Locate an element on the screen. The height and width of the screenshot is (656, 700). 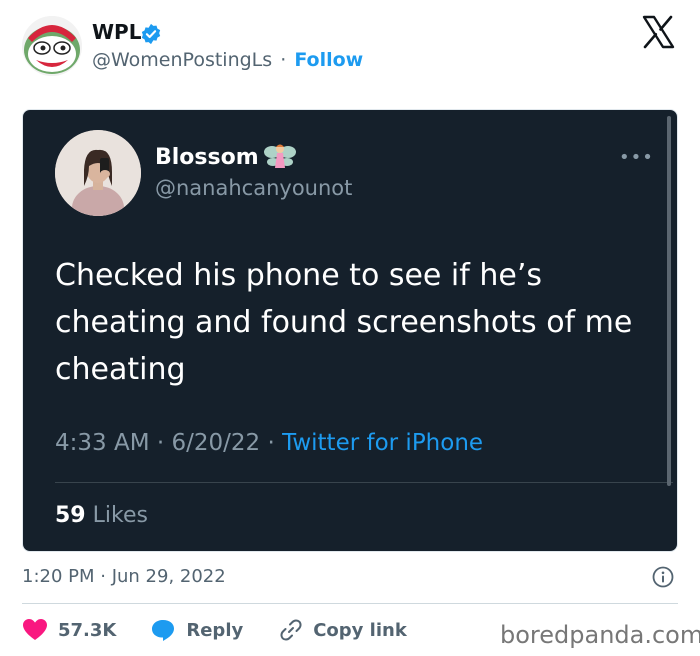
scrollbar is located at coordinates (669, 301).